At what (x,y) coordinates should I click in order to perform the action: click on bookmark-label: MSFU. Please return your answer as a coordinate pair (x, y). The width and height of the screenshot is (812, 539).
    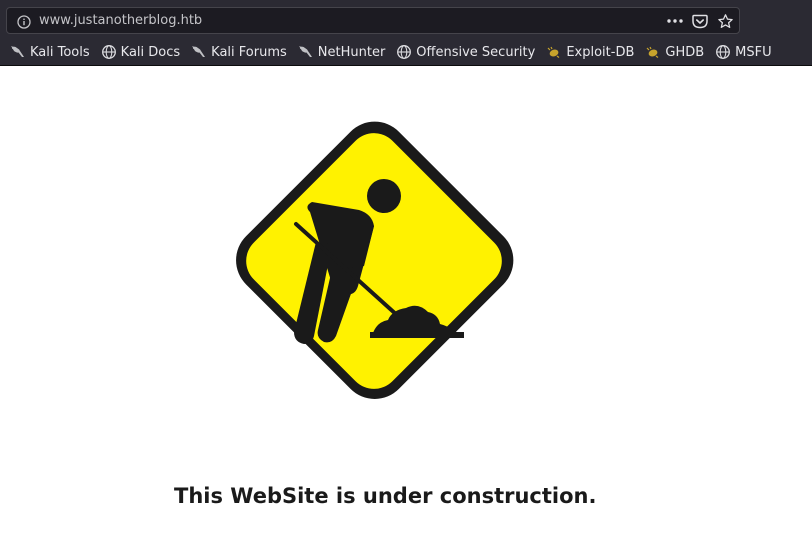
    Looking at the image, I should click on (753, 52).